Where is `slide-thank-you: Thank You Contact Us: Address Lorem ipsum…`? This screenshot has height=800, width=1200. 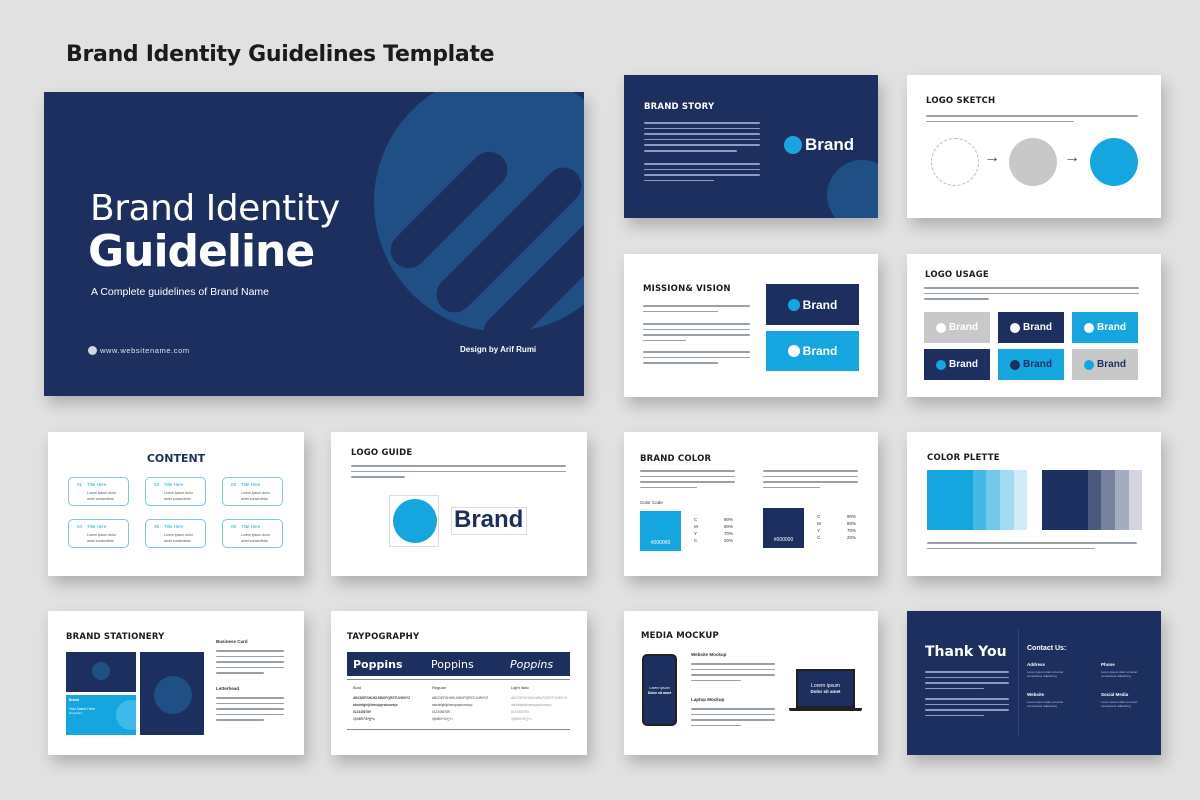
slide-thank-you: Thank You Contact Us: Address Lorem ipsum… is located at coordinates (1034, 683).